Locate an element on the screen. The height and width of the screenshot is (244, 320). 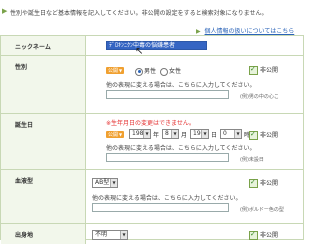
label-cell: 誕生日 is located at coordinates (43, 141).